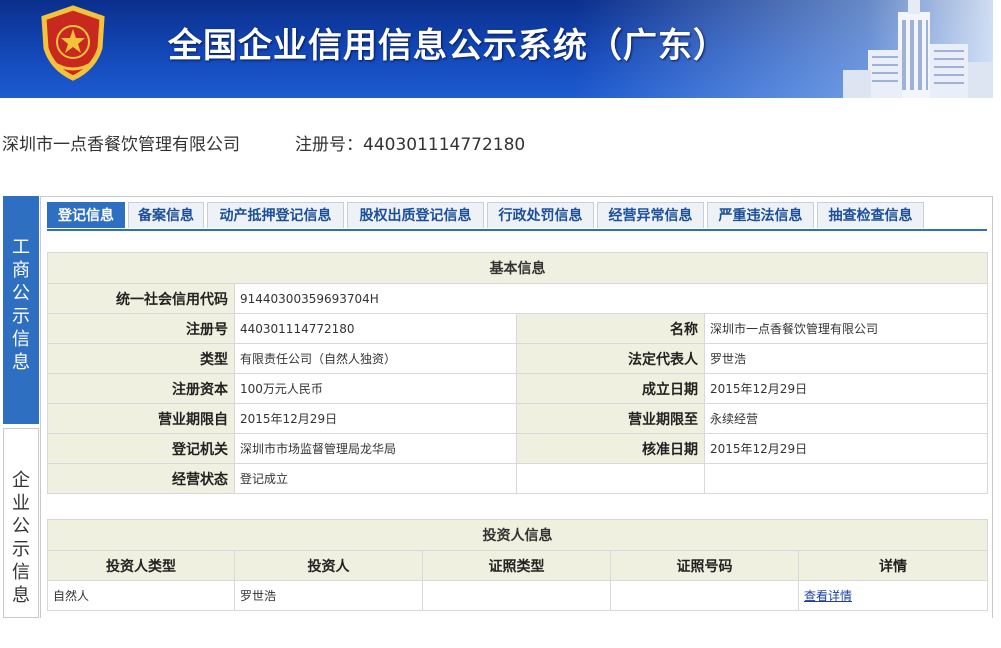  I want to click on field-label: 名称, so click(610, 328).